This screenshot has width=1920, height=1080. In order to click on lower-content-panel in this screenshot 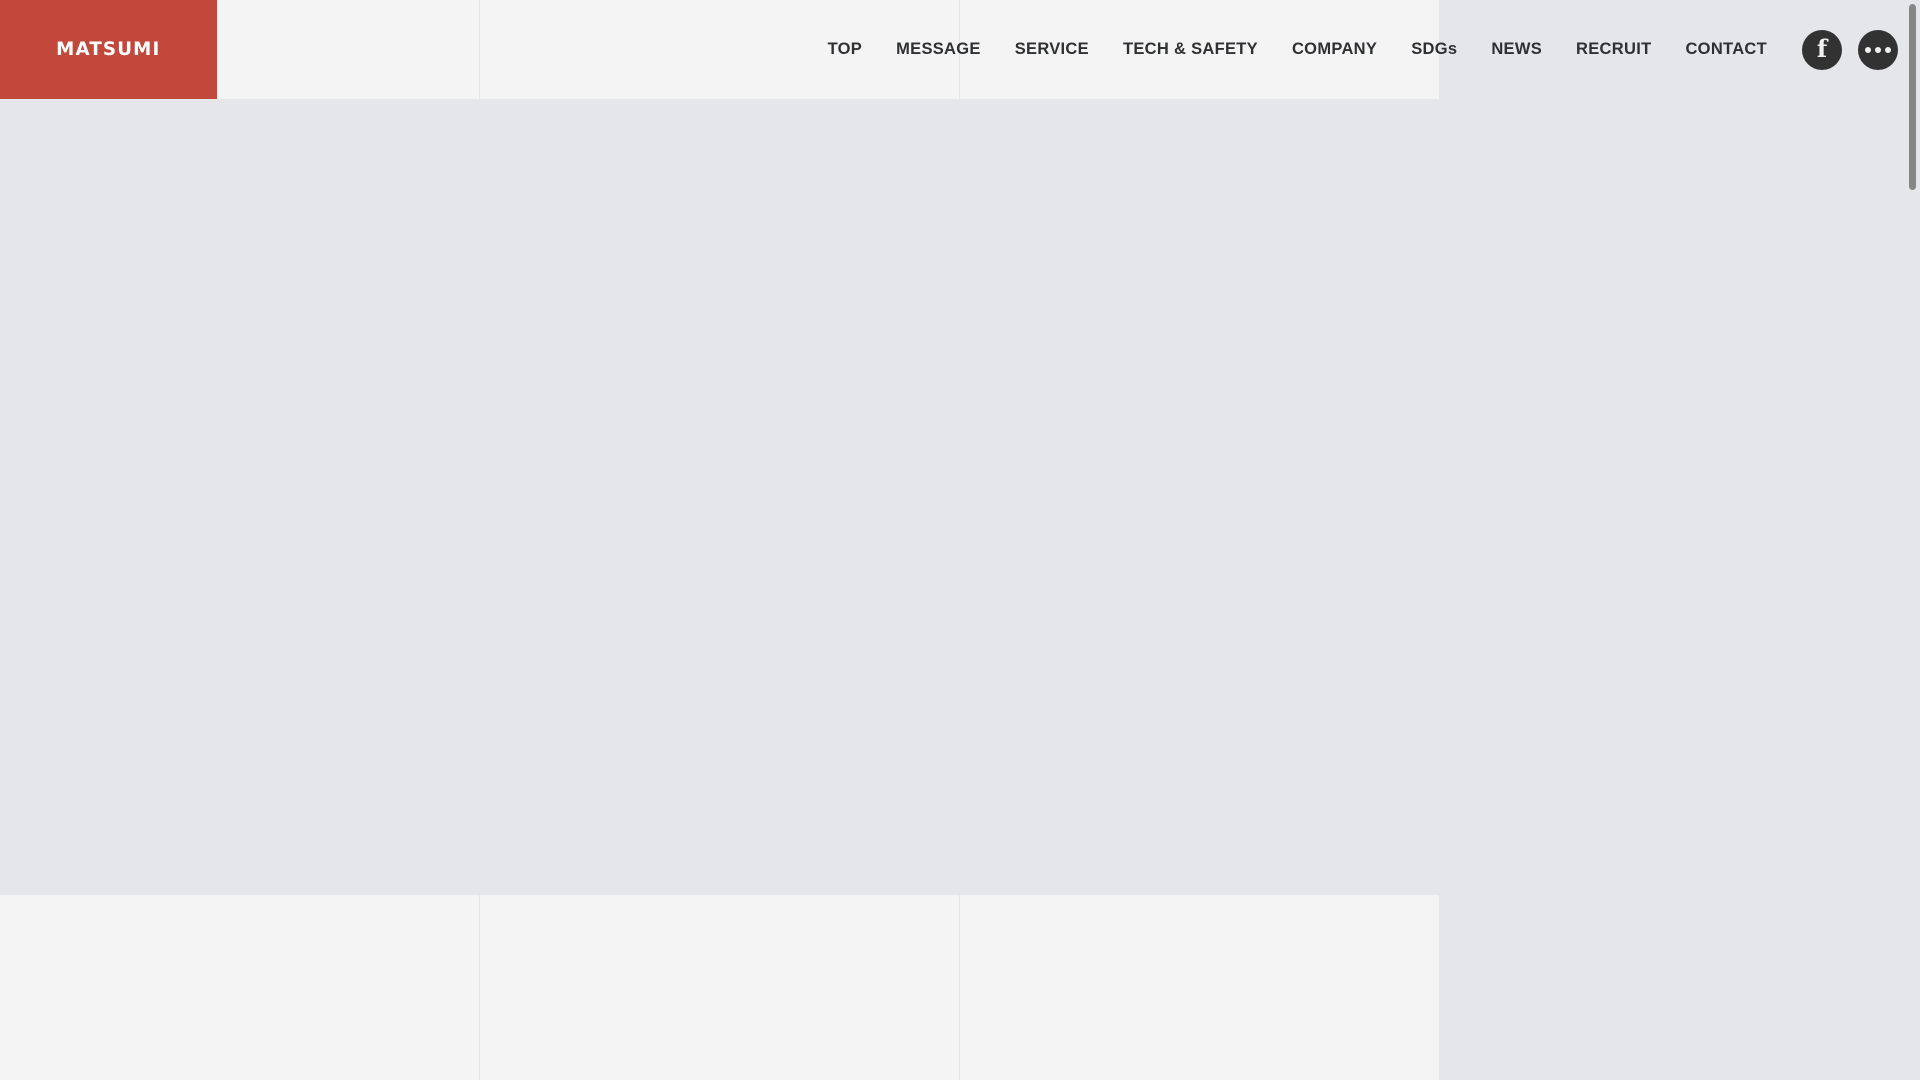, I will do `click(719, 987)`.